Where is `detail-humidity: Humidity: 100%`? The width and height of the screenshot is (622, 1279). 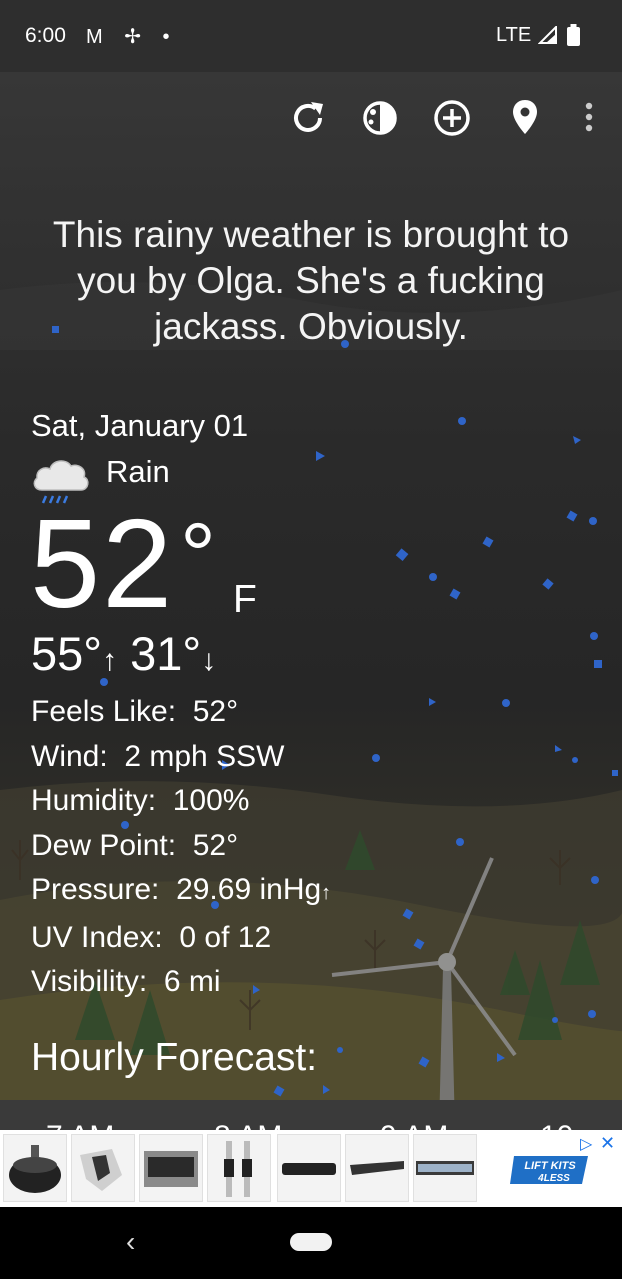
detail-humidity: Humidity: 100% is located at coordinates (140, 800).